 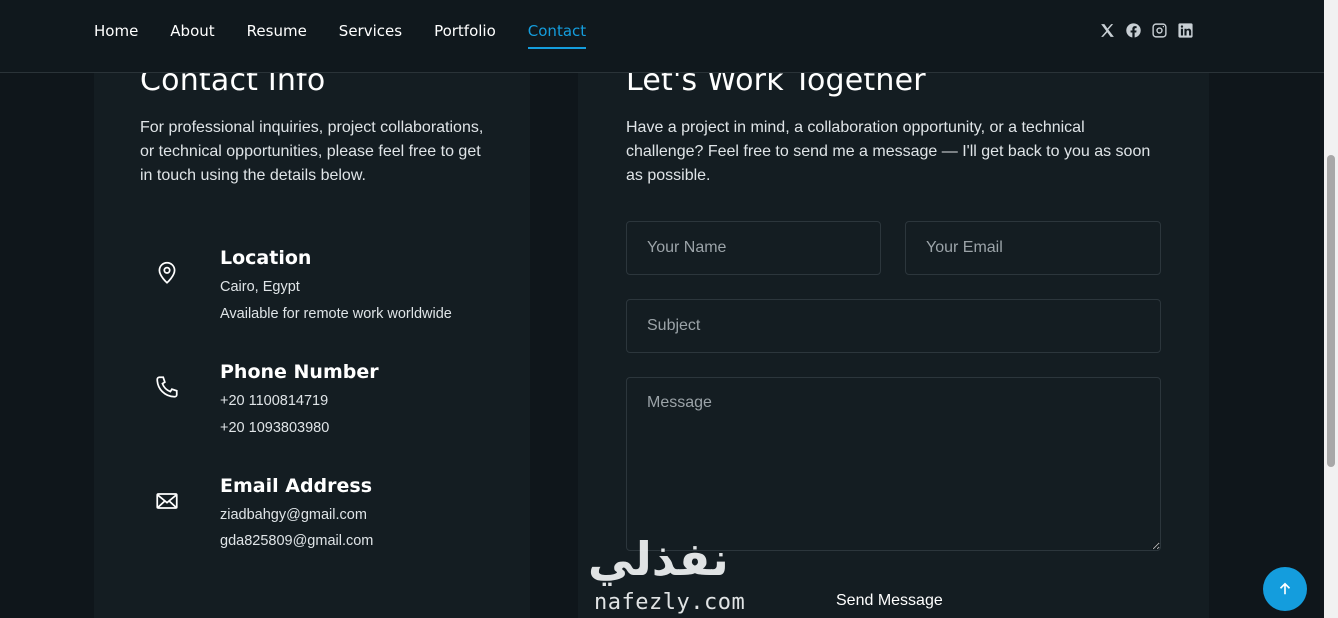 What do you see at coordinates (168, 502) in the screenshot?
I see `envelope-icon` at bounding box center [168, 502].